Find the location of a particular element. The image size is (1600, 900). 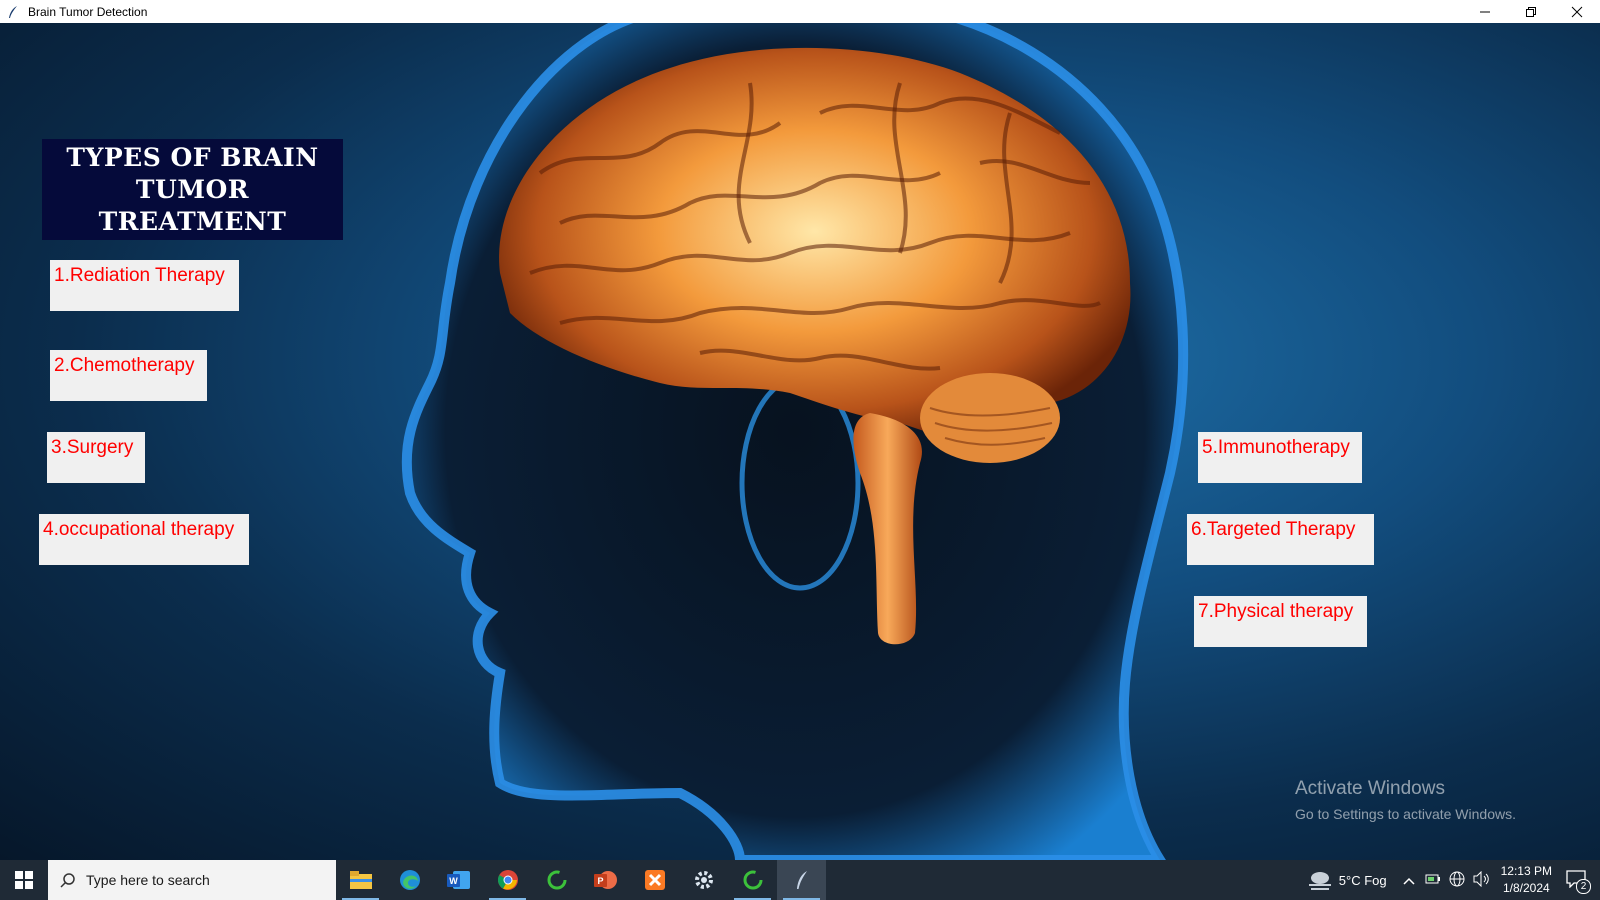

file-explorer-button is located at coordinates (360, 880).